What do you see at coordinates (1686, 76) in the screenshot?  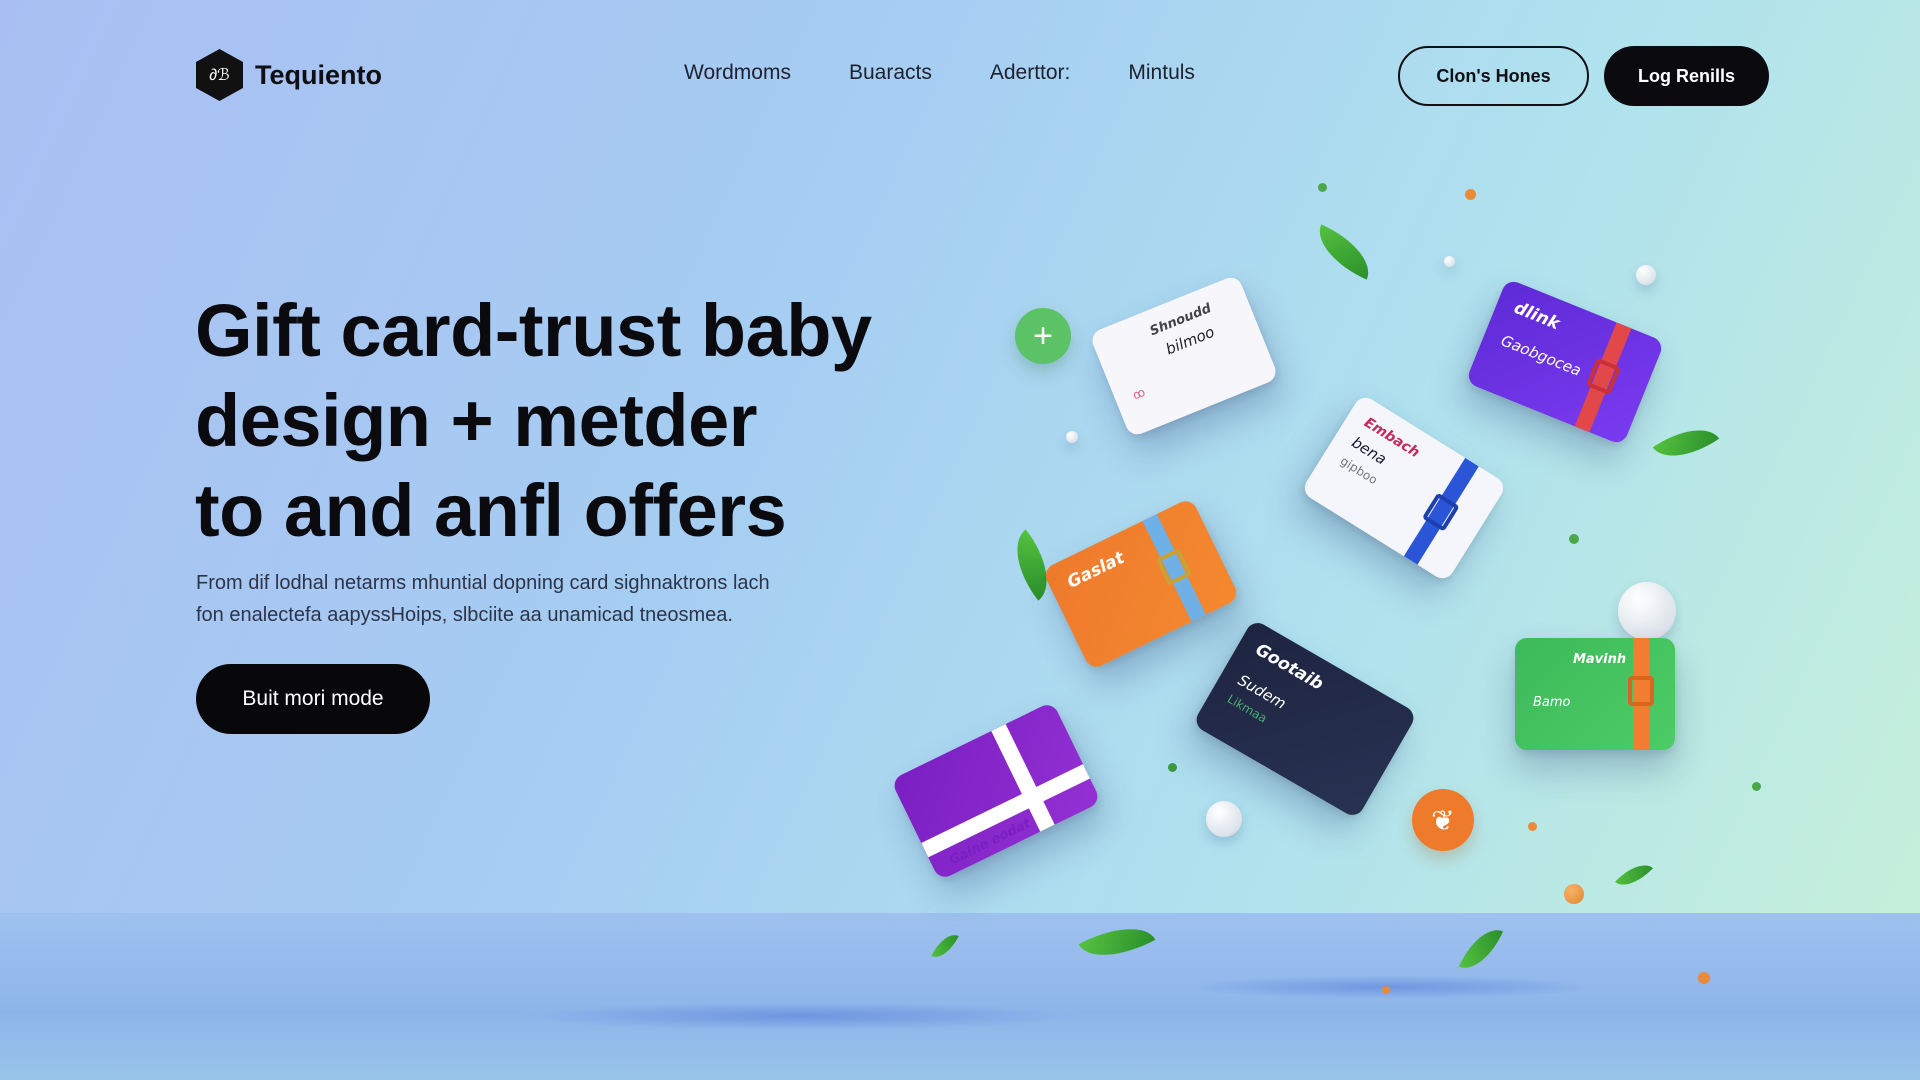 I see `login-button: Log Renills` at bounding box center [1686, 76].